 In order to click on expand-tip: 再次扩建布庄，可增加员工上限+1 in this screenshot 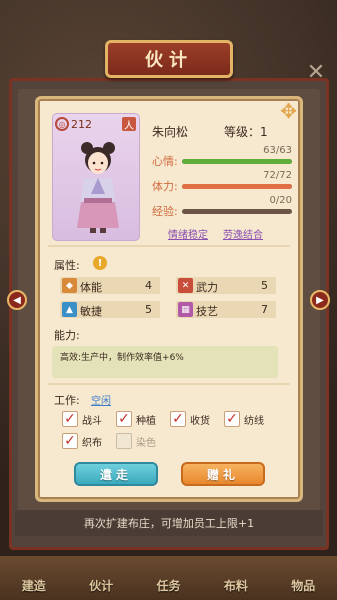, I will do `click(169, 523)`.